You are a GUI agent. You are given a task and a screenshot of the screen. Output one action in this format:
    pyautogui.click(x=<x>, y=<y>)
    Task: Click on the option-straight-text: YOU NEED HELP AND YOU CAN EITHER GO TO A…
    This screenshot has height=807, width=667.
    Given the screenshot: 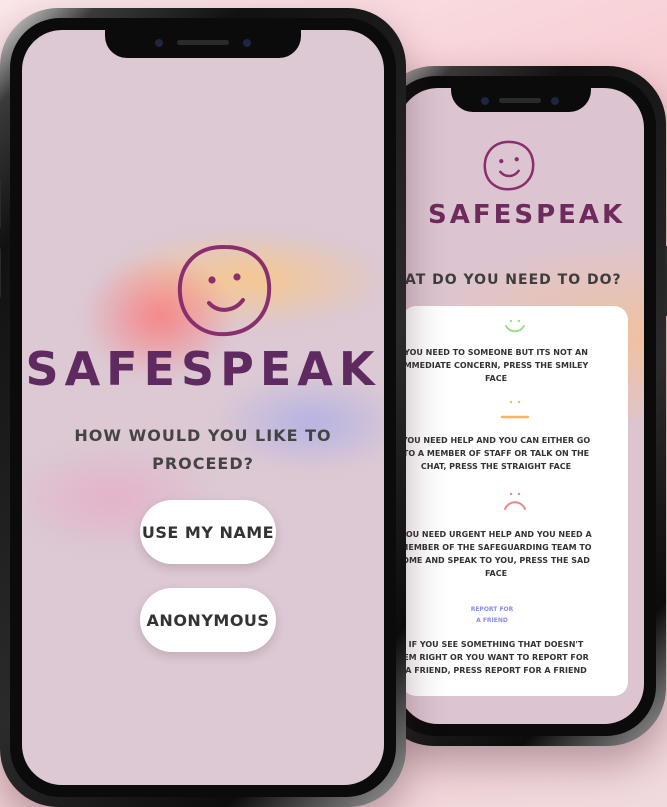 What is the action you would take?
    pyautogui.click(x=496, y=453)
    